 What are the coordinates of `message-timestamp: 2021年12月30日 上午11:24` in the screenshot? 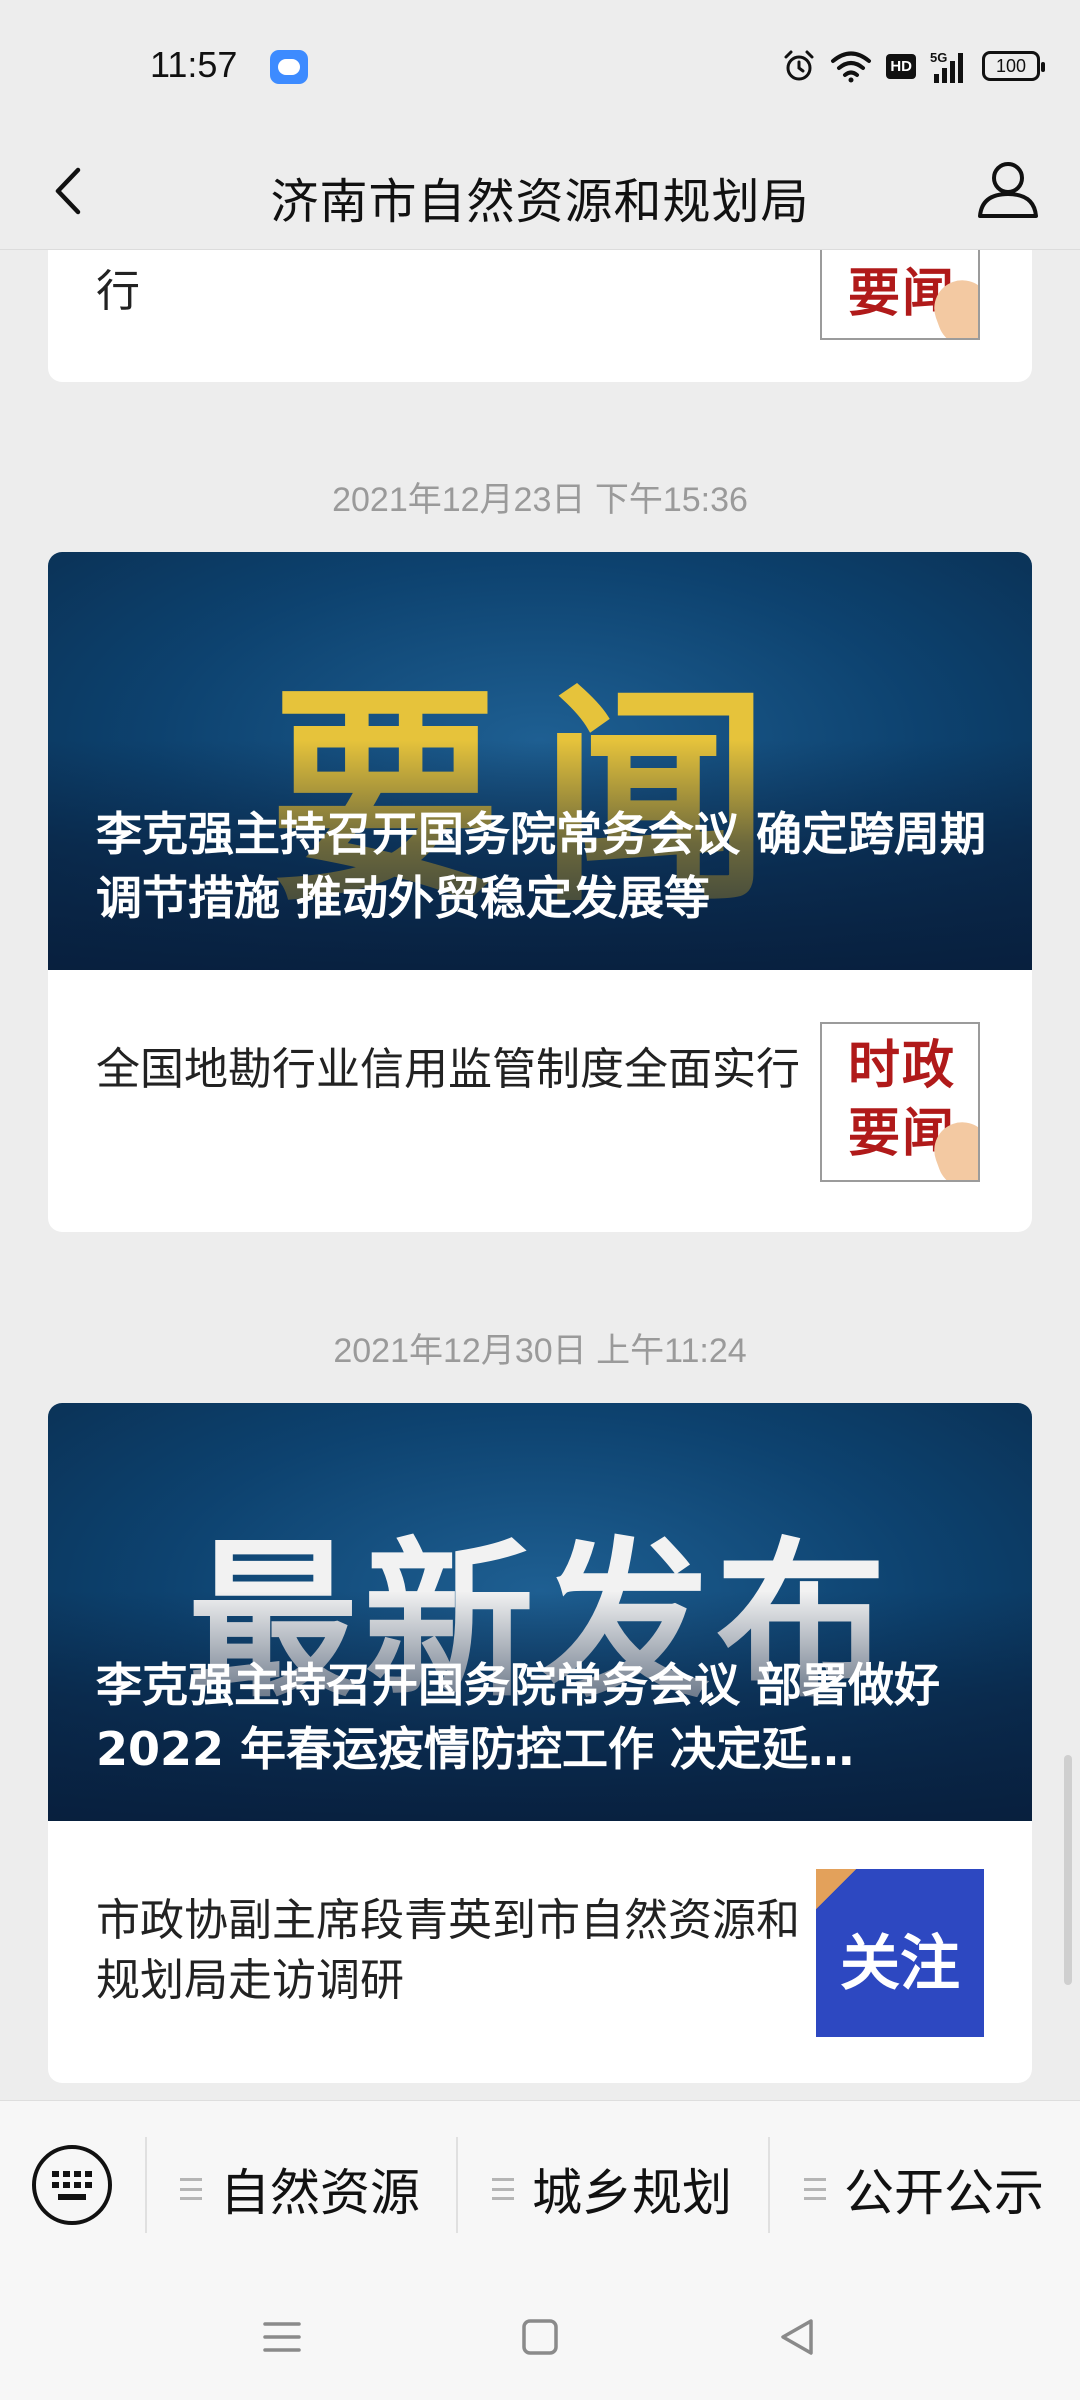 It's located at (540, 1351).